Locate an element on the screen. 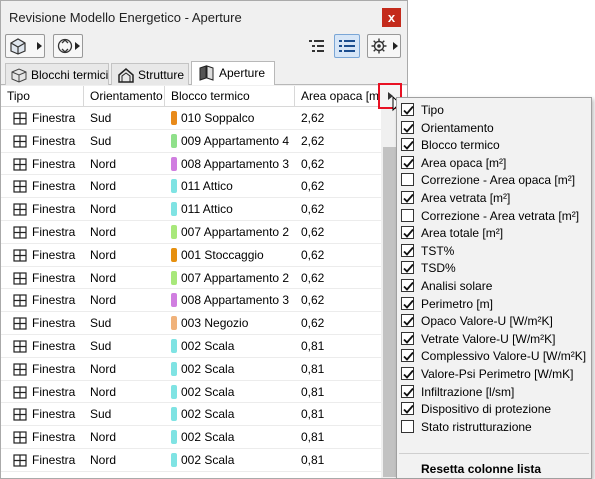 The height and width of the screenshot is (479, 595). tab-strutture: Strutture is located at coordinates (150, 74).